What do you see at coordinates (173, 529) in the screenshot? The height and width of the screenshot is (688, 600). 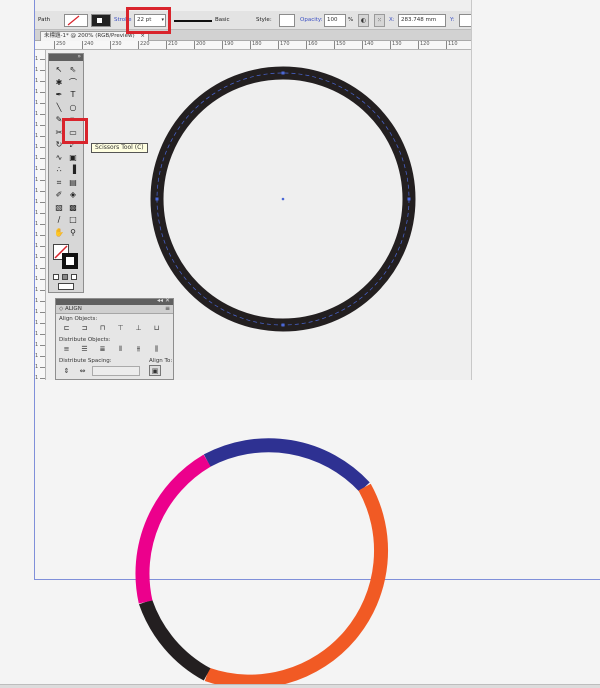 I see `ring-segment-magenta` at bounding box center [173, 529].